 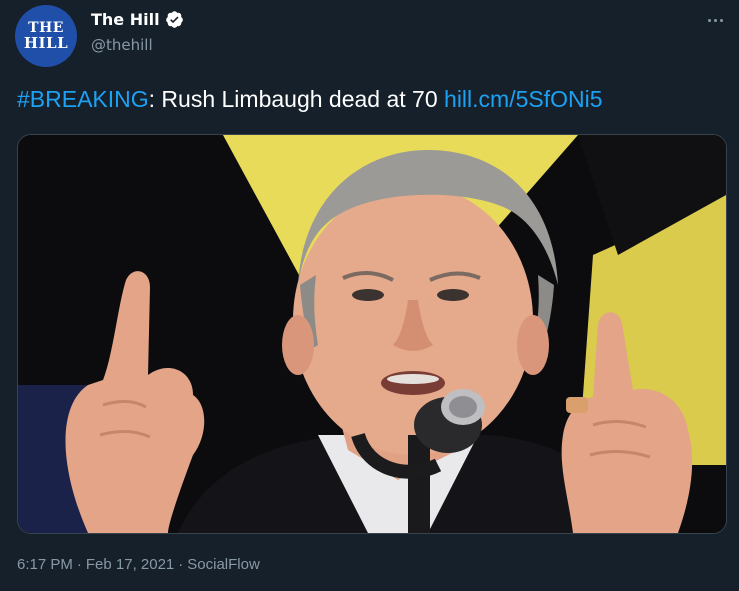 What do you see at coordinates (223, 564) in the screenshot?
I see `tweet-source: SocialFlow` at bounding box center [223, 564].